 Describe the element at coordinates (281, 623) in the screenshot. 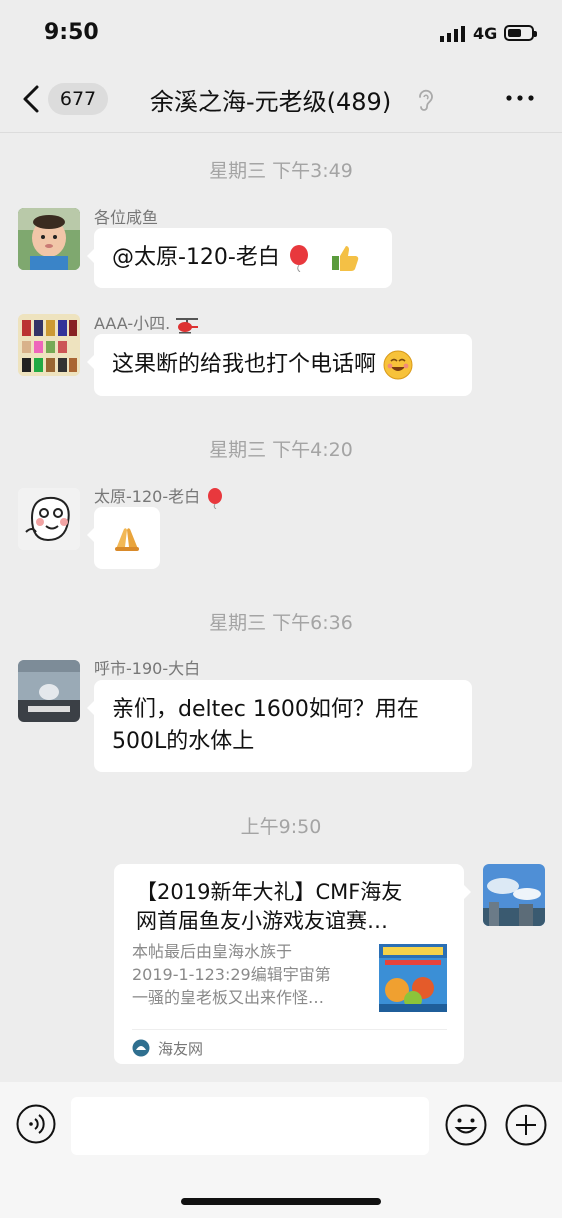

I see `timestamp: 星期三 下午6:36` at that location.